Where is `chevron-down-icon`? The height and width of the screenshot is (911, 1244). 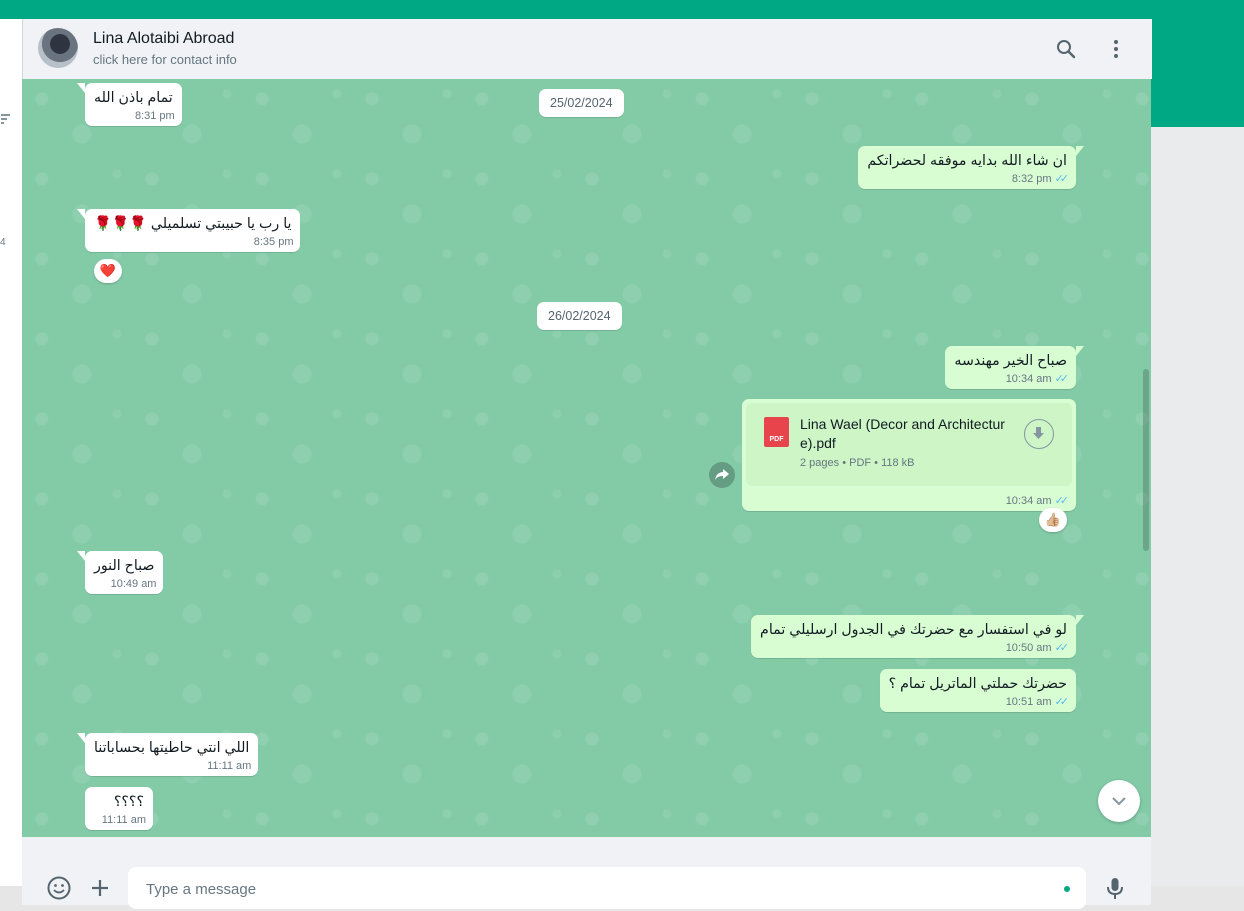
chevron-down-icon is located at coordinates (1119, 801).